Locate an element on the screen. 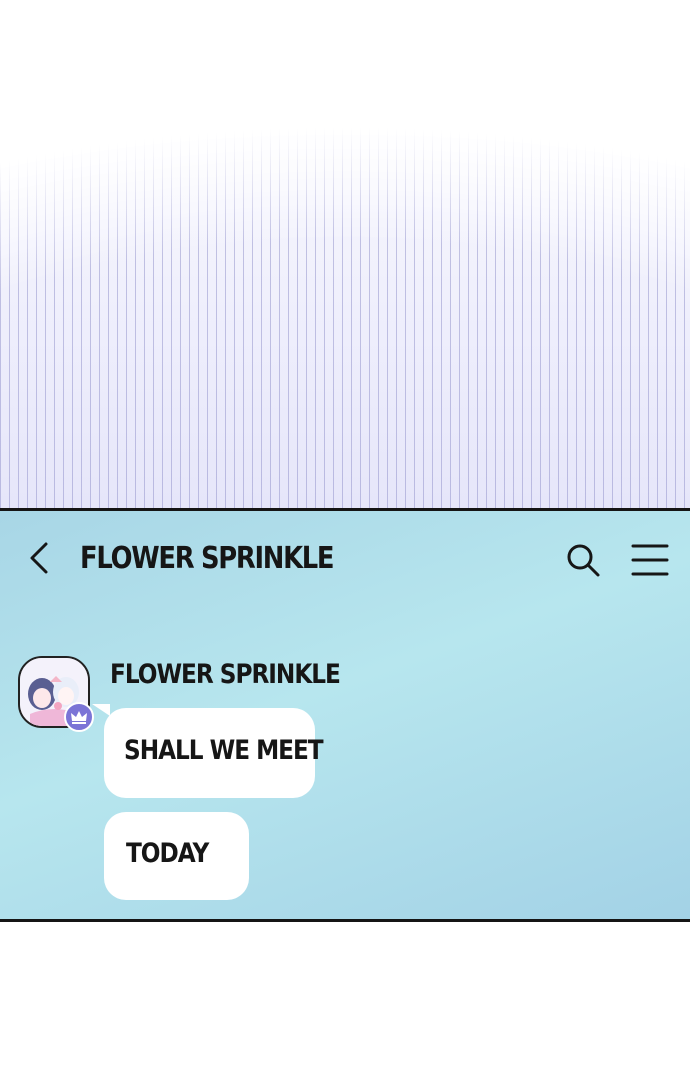 The height and width of the screenshot is (1080, 690). menu-button is located at coordinates (650, 560).